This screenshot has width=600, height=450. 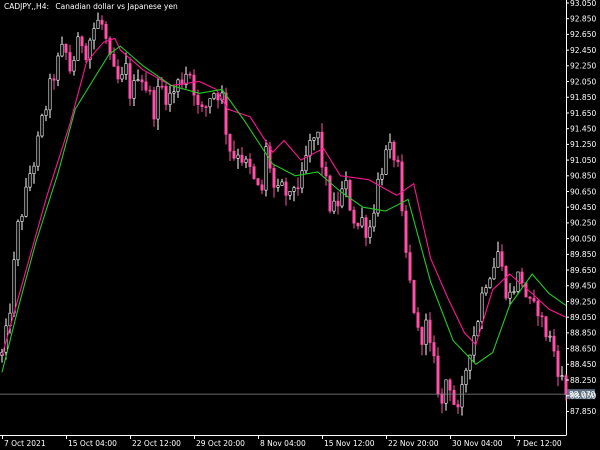 I want to click on y-tick-label: 90.850, so click(x=583, y=176).